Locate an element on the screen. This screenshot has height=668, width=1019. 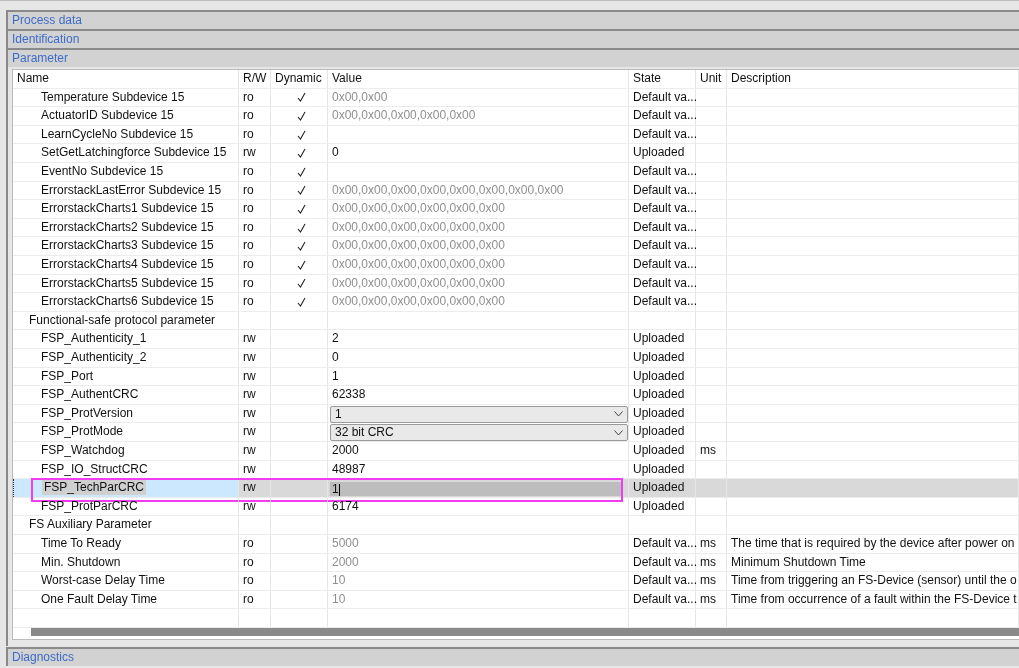
parameter-name: FSP_ProtVersion is located at coordinates (87, 412).